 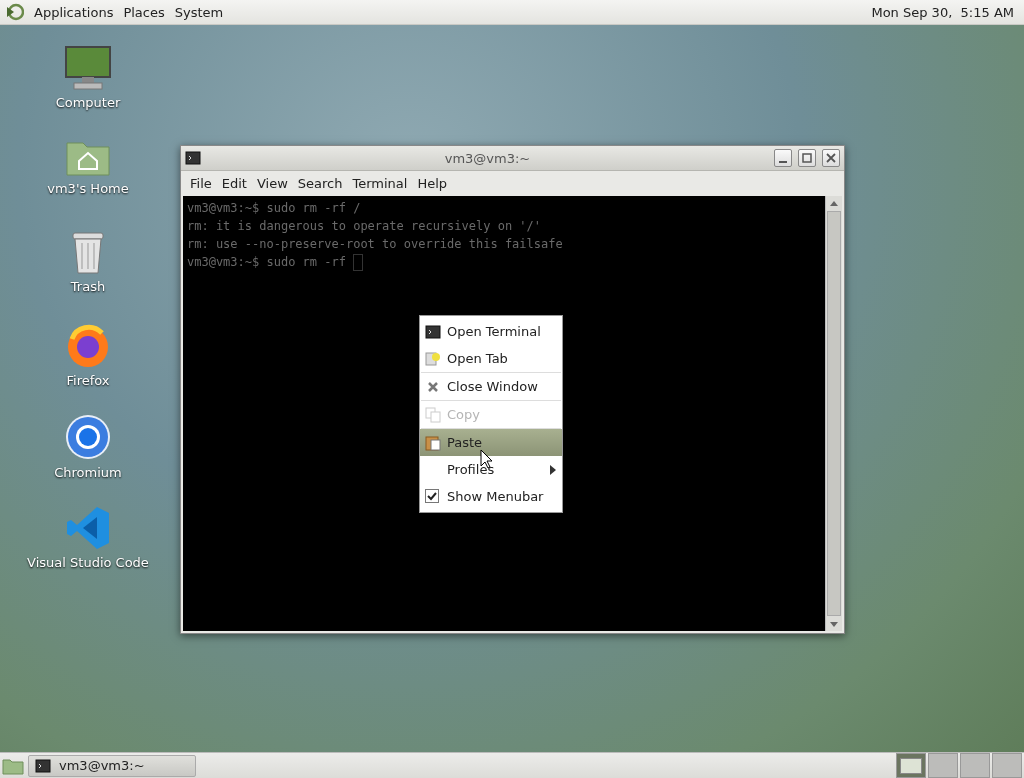 I want to click on desktop-icon-label: Visual Studio Code, so click(x=88, y=562).